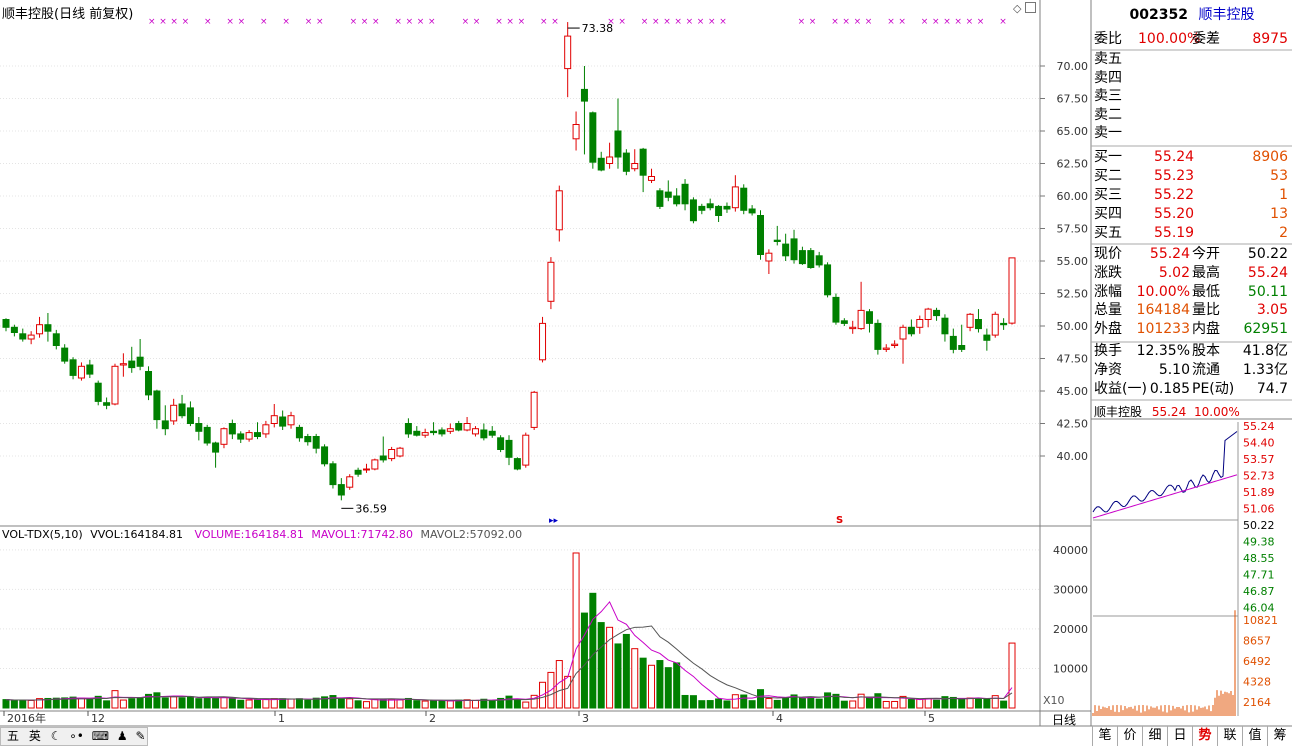 The image size is (1292, 746). I want to click on volume-tick-label: 20000, so click(1070, 629).